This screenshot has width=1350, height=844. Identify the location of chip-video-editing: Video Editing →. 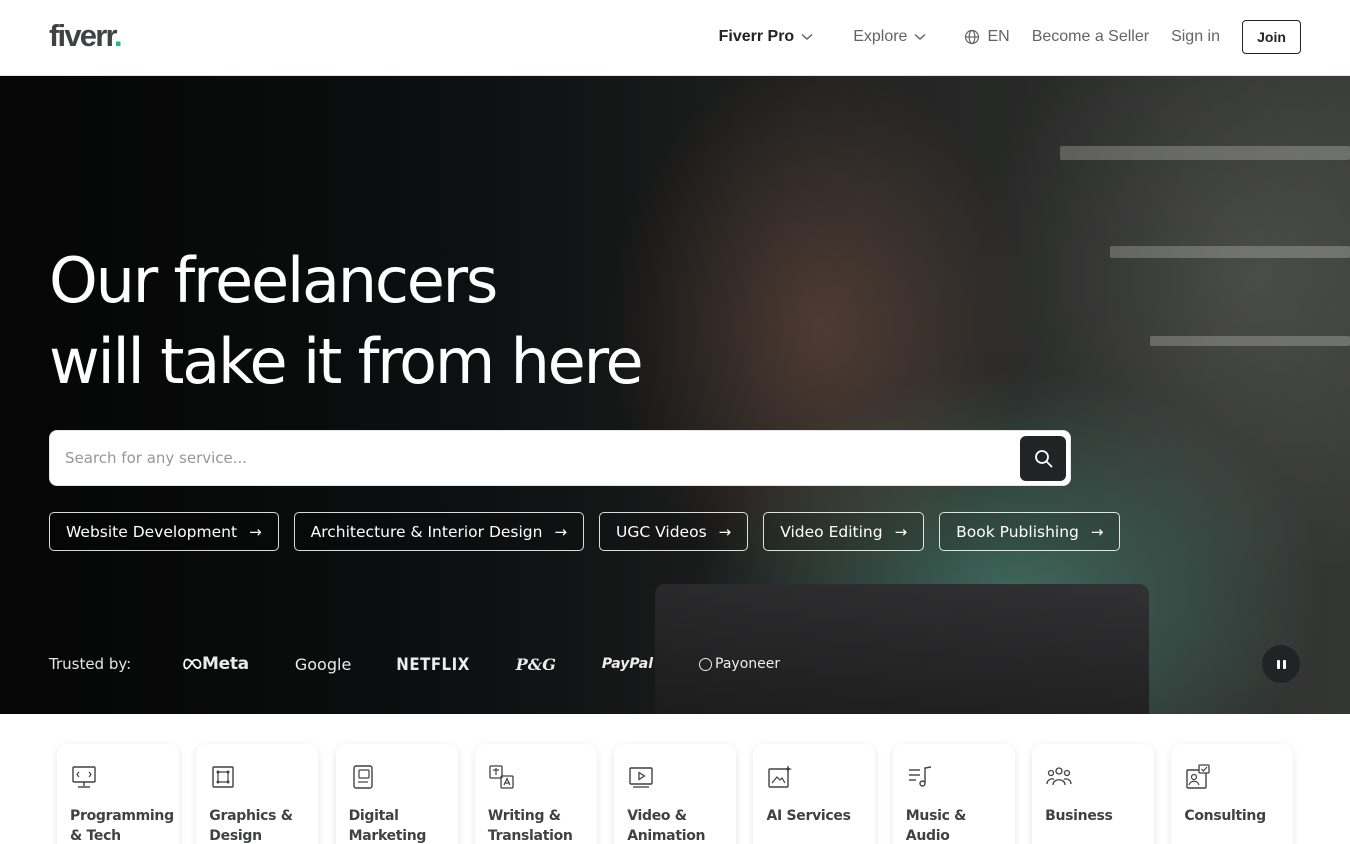
(844, 531).